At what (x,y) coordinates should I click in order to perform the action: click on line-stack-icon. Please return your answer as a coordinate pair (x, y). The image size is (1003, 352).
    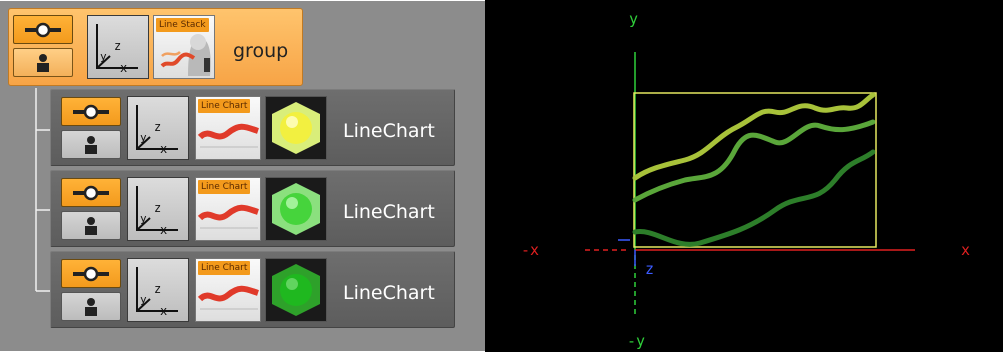
    Looking at the image, I should click on (185, 55).